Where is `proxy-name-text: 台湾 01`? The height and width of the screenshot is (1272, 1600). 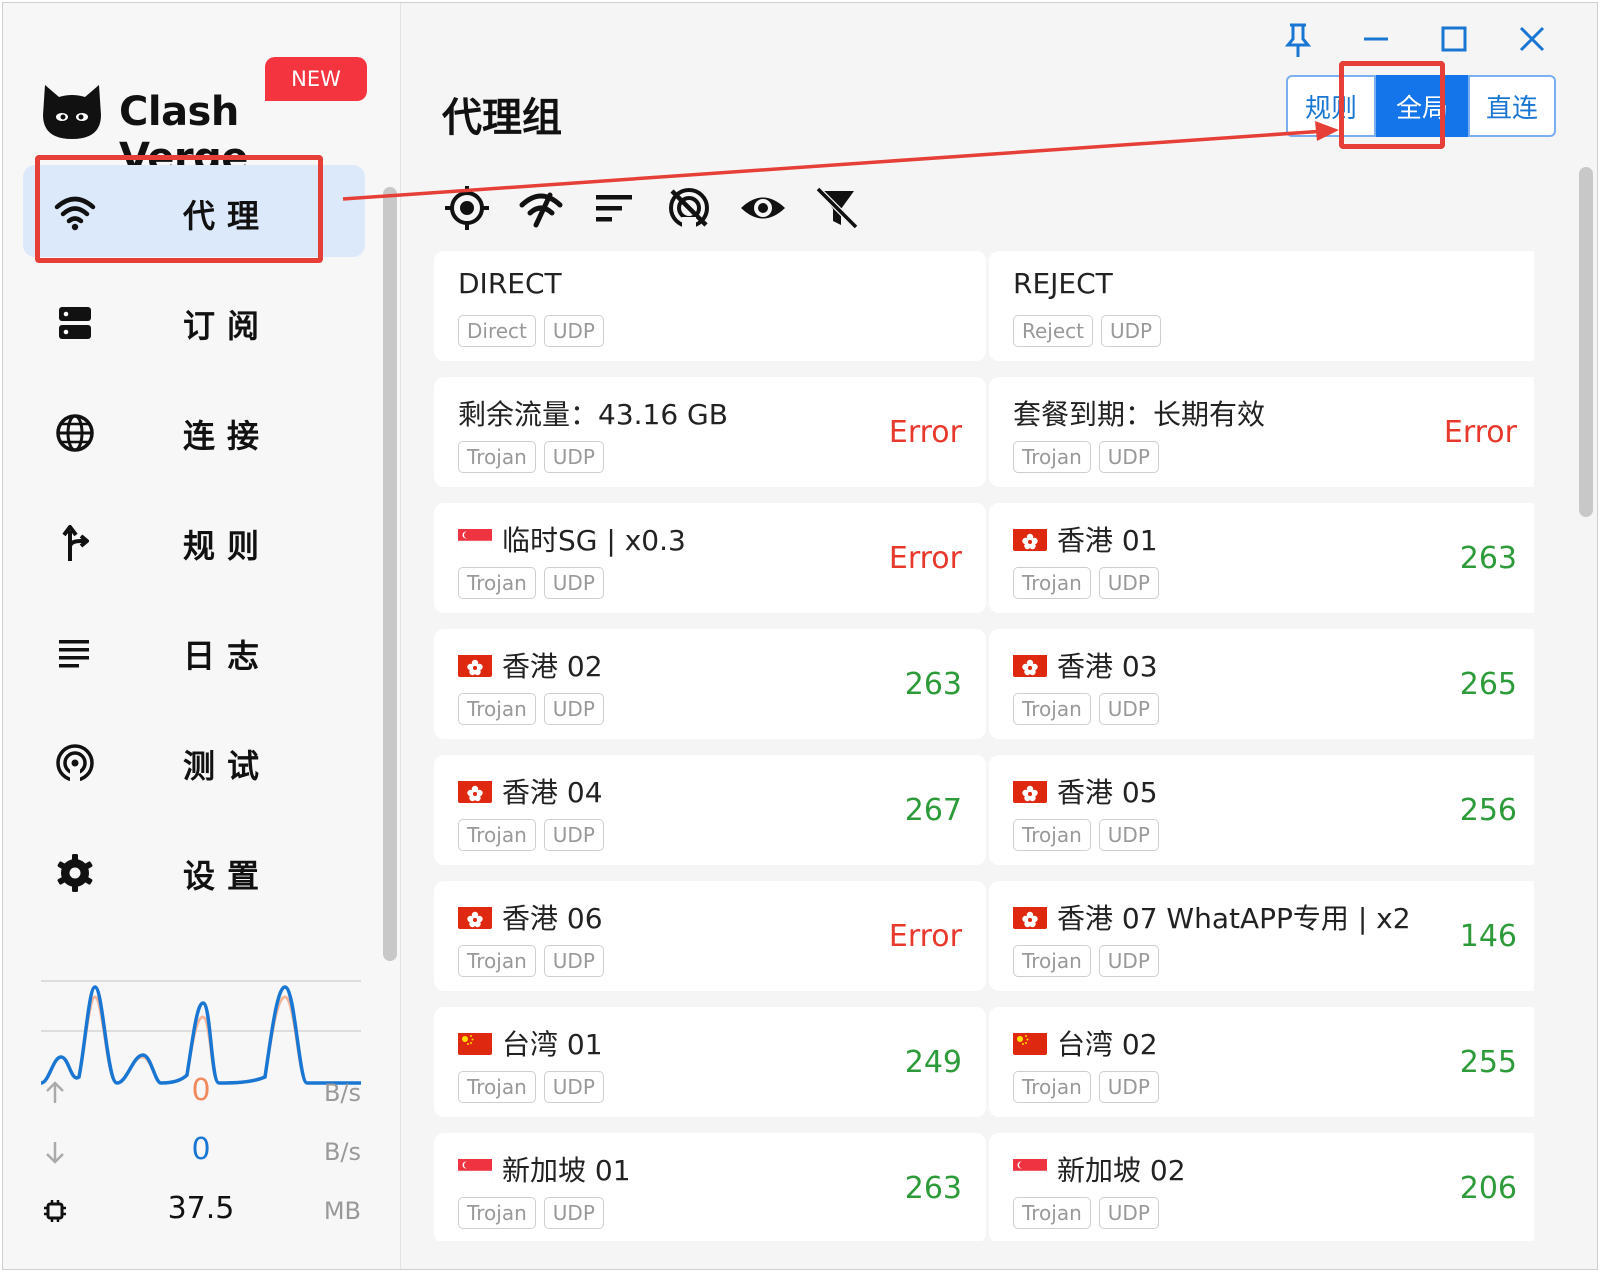
proxy-name-text: 台湾 01 is located at coordinates (552, 1044).